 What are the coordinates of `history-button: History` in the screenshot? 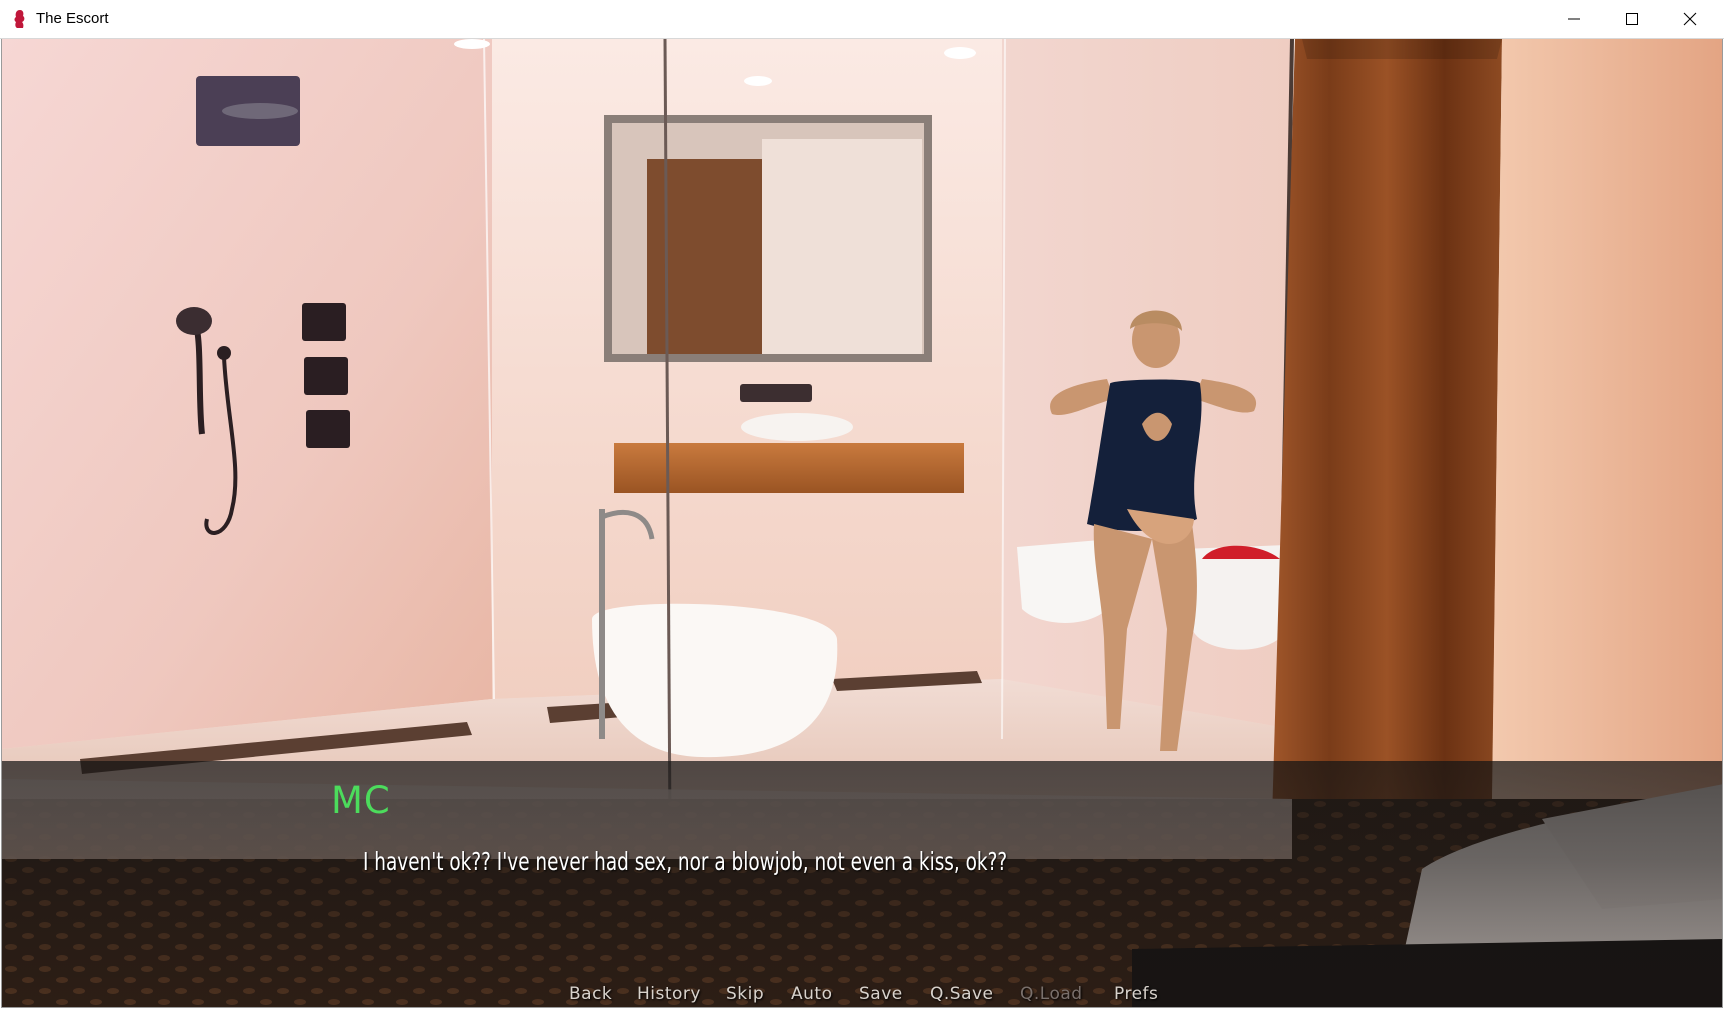 It's located at (669, 994).